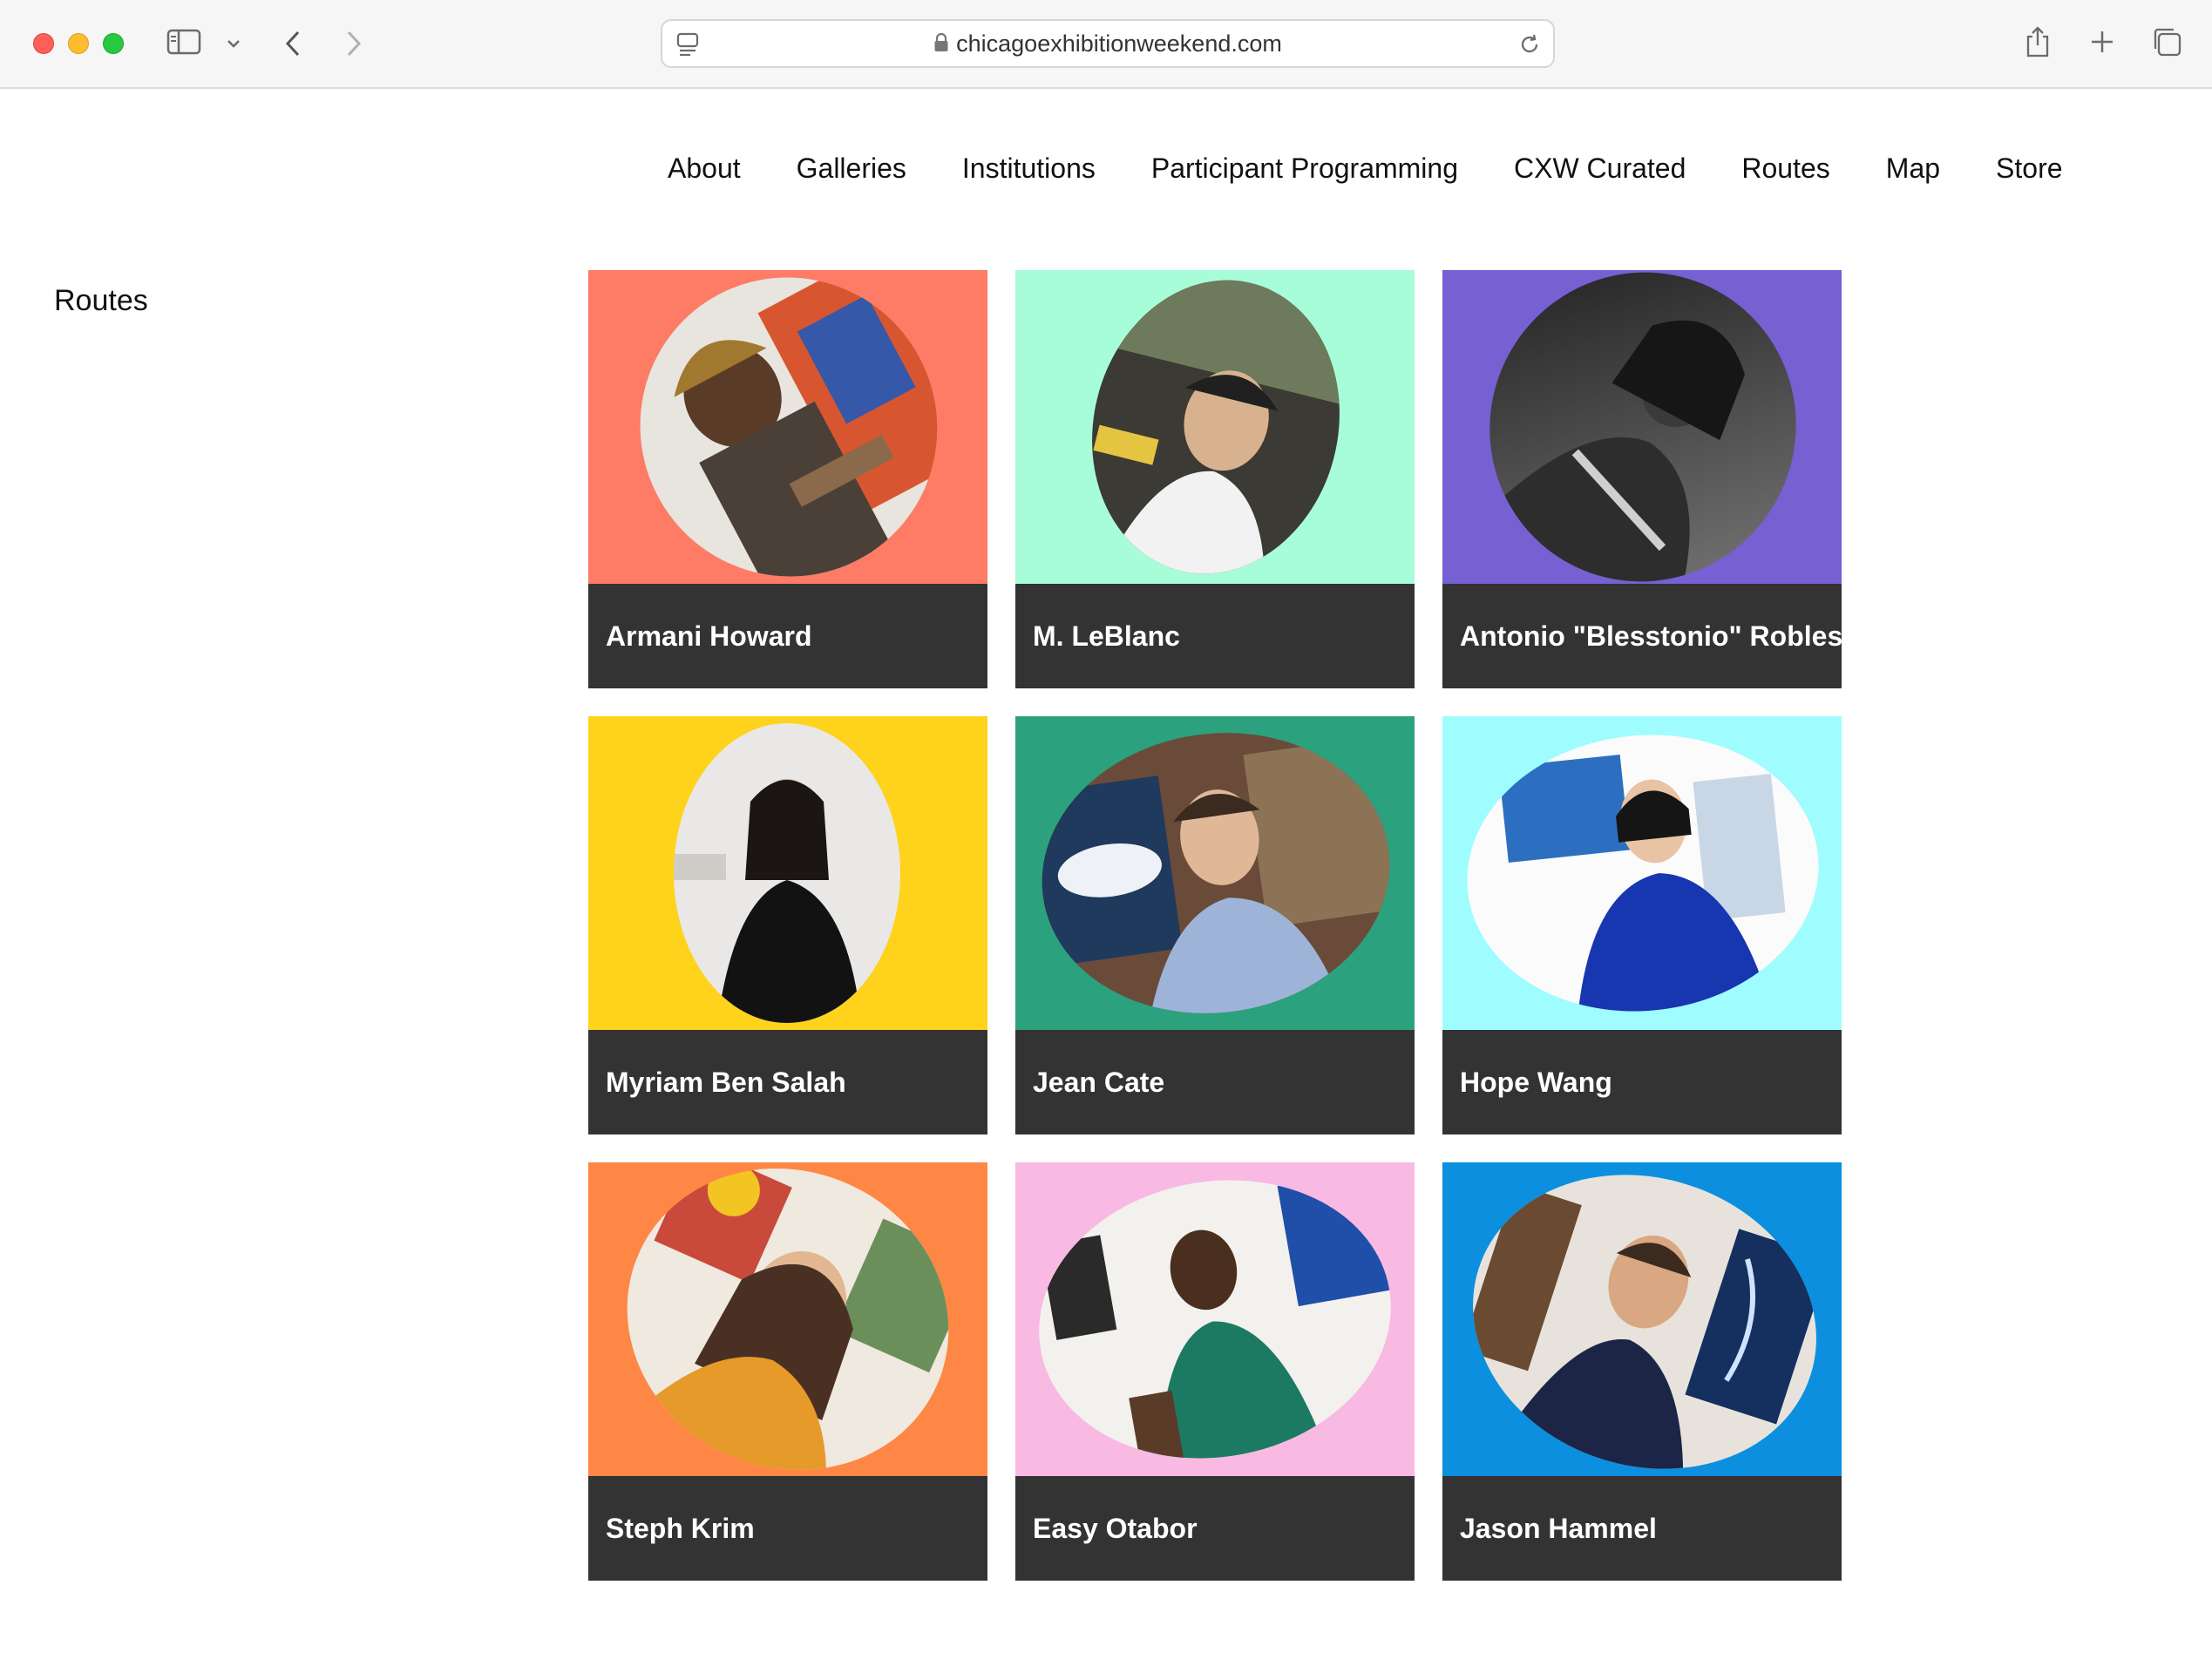 The height and width of the screenshot is (1673, 2212). I want to click on route-card: Hope Wang, so click(1642, 925).